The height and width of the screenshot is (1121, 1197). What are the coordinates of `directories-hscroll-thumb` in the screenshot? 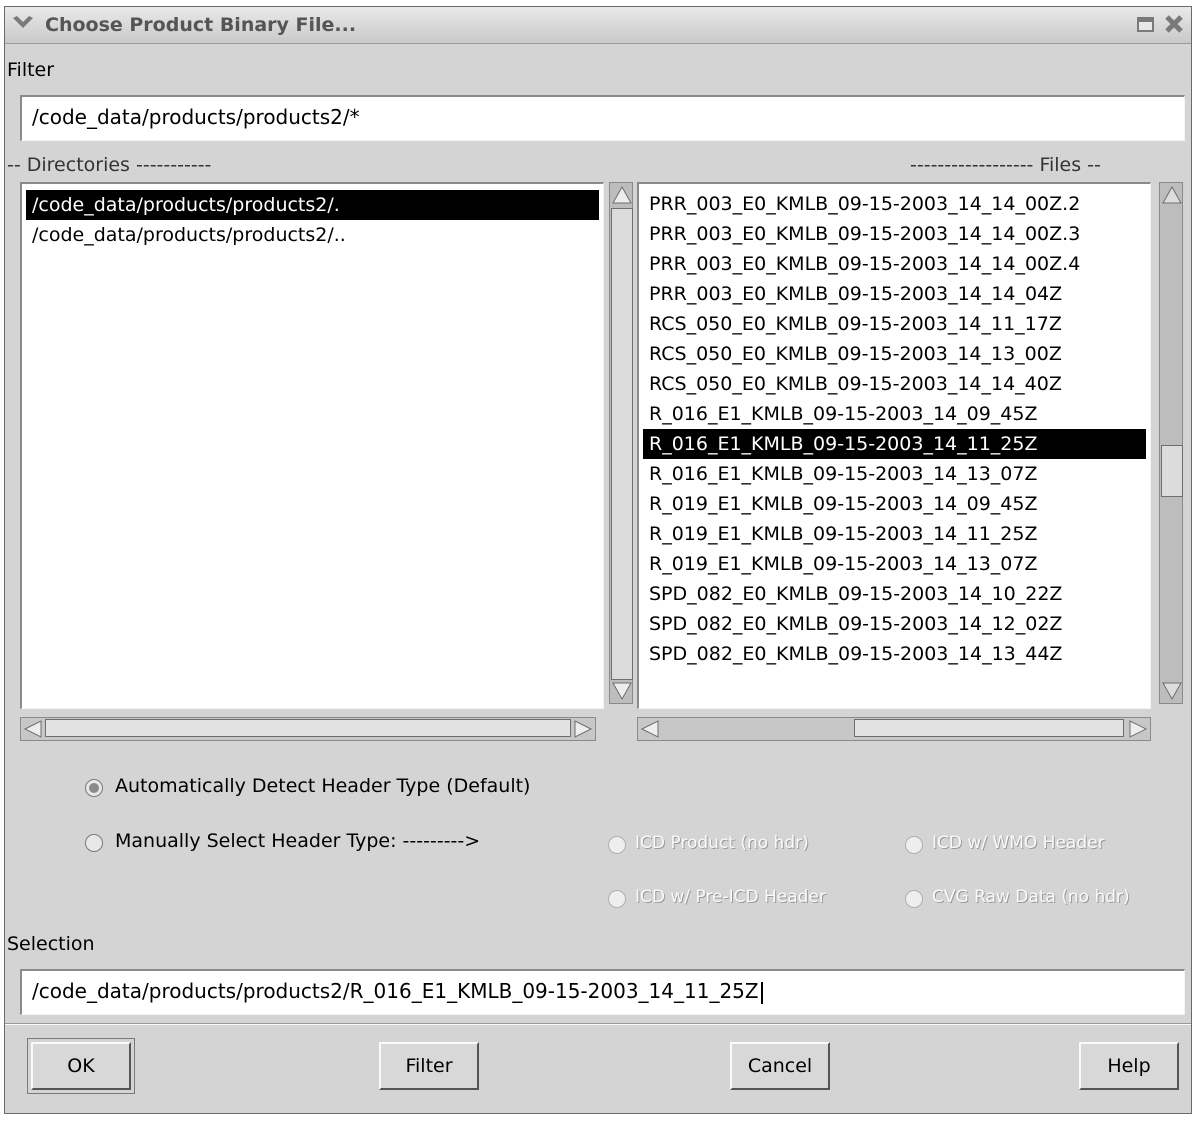 It's located at (308, 728).